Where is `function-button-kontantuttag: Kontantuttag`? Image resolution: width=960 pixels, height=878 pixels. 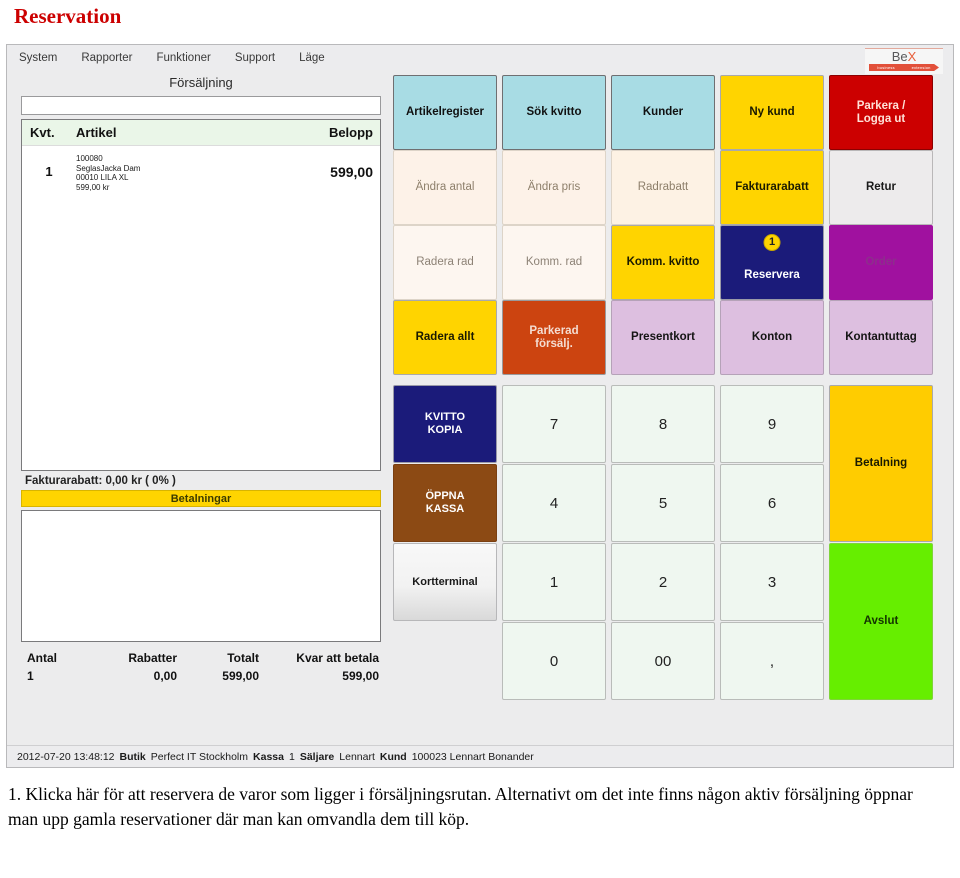 function-button-kontantuttag: Kontantuttag is located at coordinates (881, 337).